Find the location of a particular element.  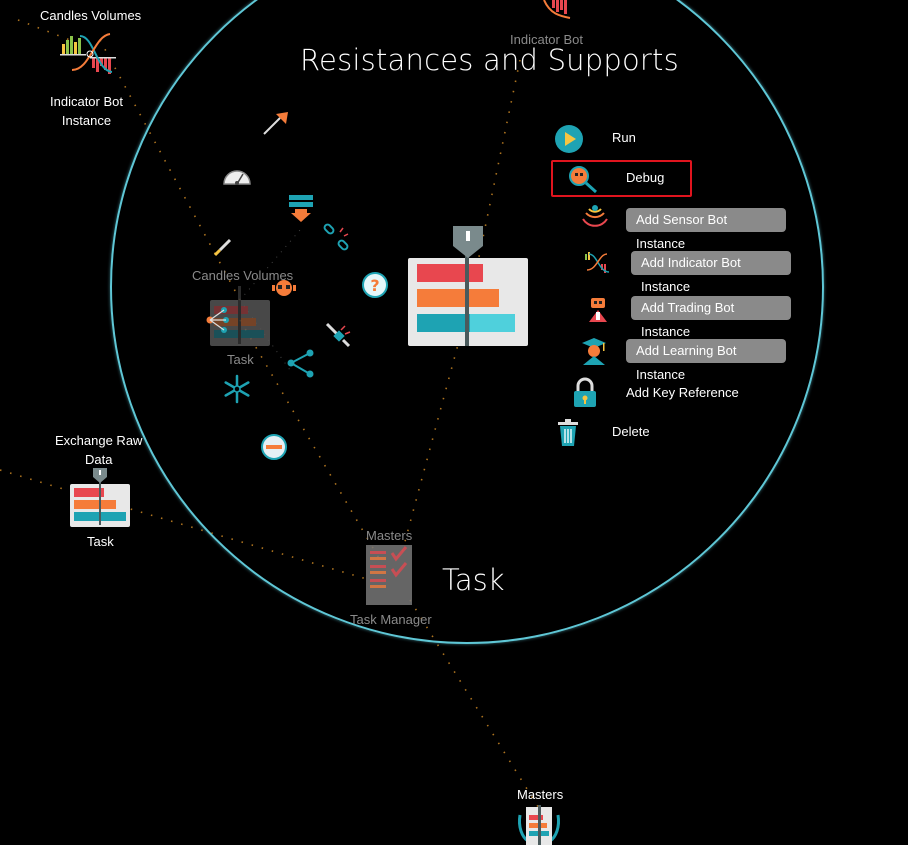

download-stack-icon is located at coordinates (301, 208).